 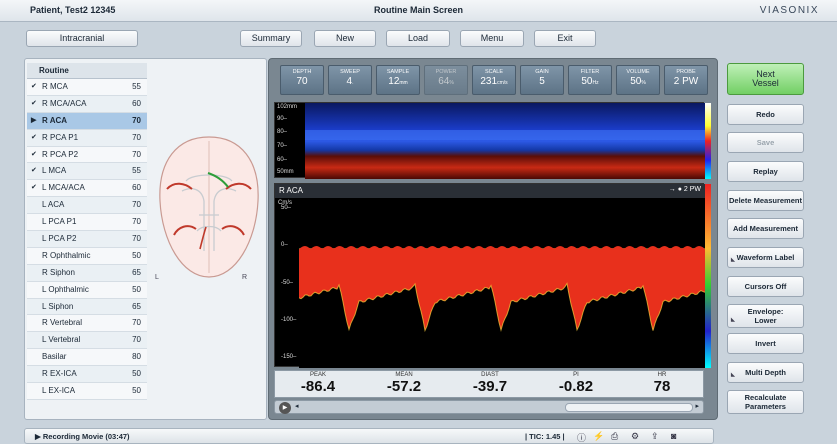 I want to click on param-filter: FILTER 50Hz, so click(x=590, y=80).